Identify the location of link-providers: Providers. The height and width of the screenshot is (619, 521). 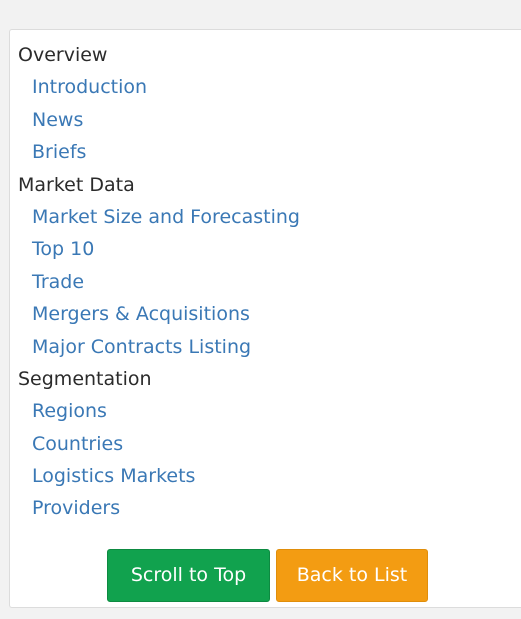
(159, 508).